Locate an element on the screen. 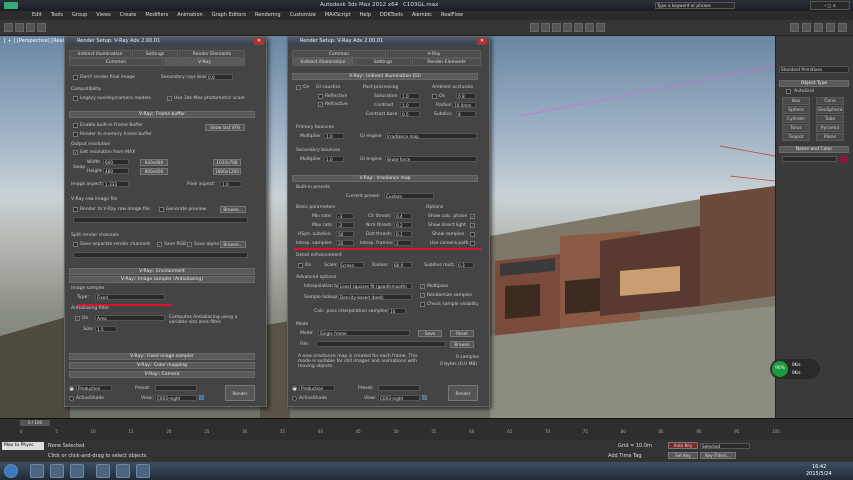 This screenshot has width=853, height=480. cylinder-button: Cylinder is located at coordinates (796, 119).